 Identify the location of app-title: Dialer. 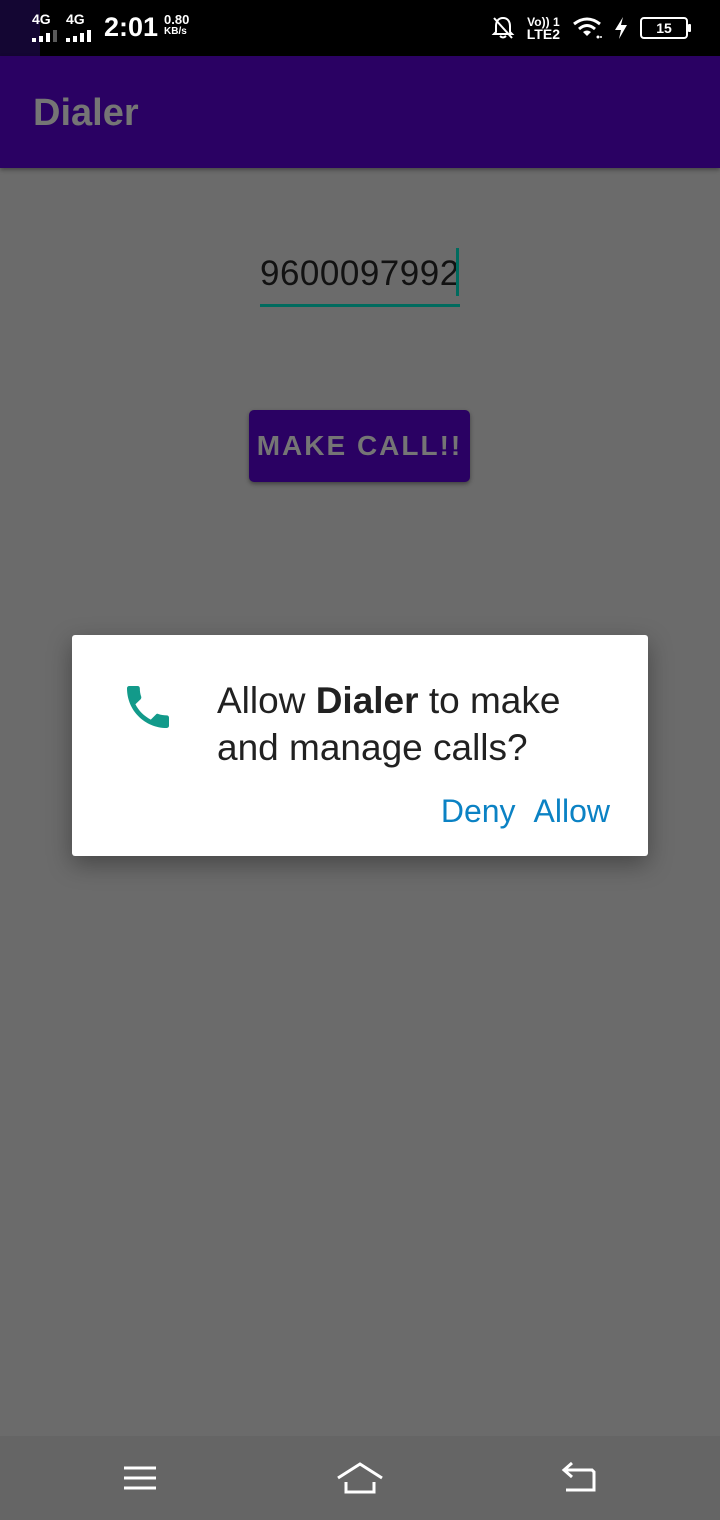
(86, 113).